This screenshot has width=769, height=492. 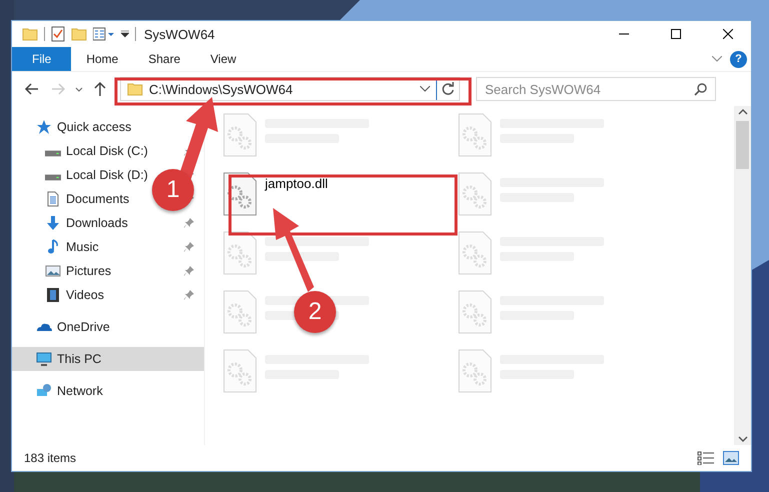 I want to click on monitor-icon, so click(x=44, y=359).